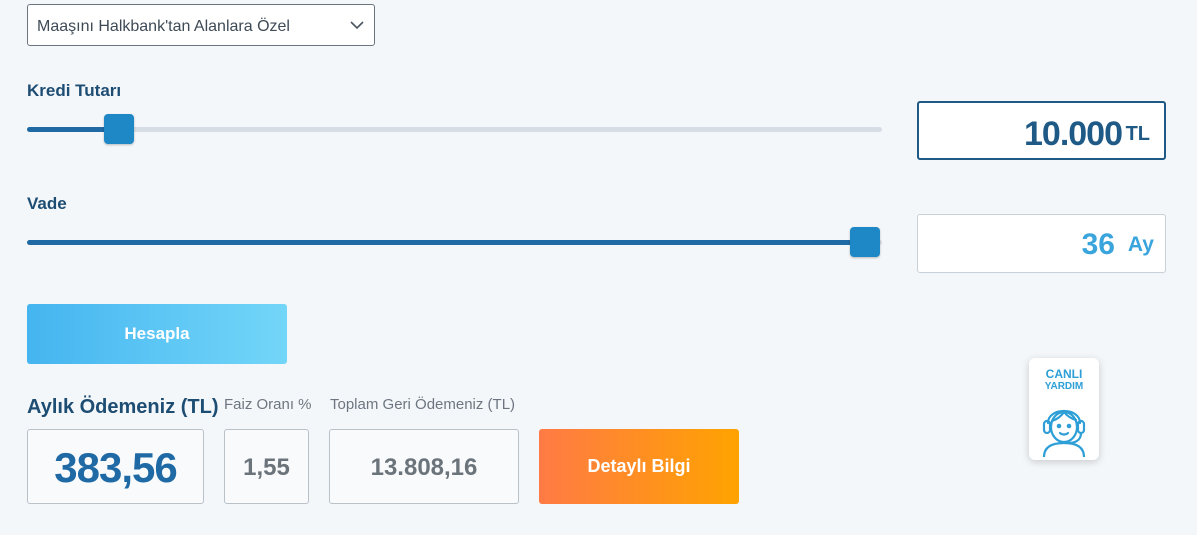  I want to click on term-slider, so click(454, 242).